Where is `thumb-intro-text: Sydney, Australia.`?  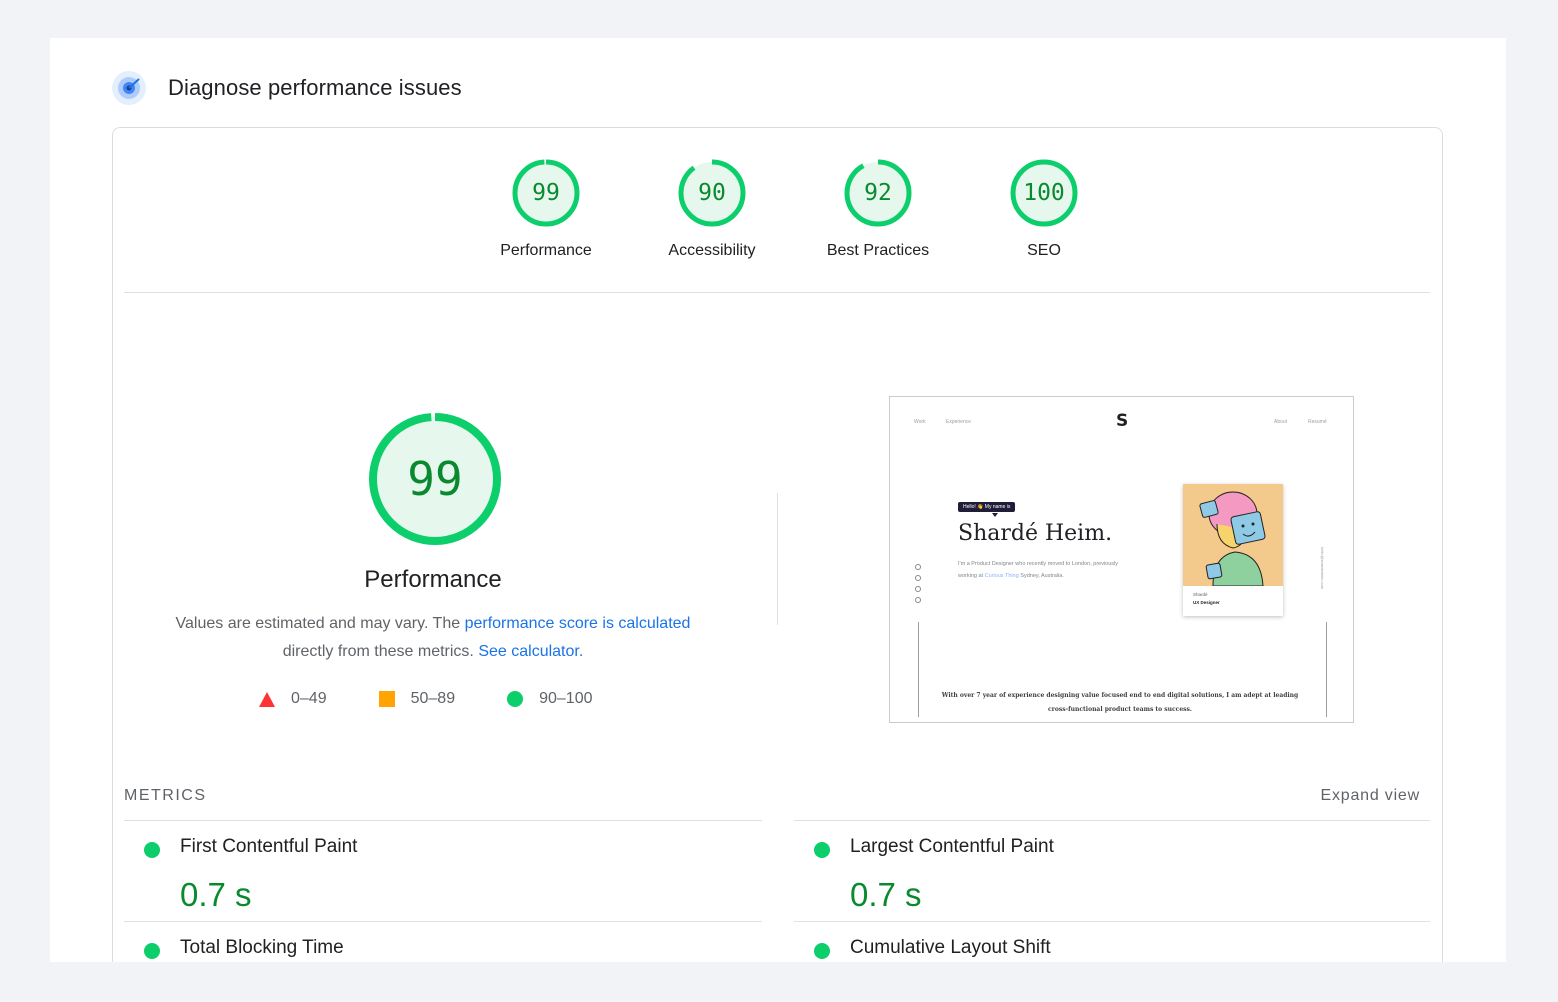
thumb-intro-text: Sydney, Australia. is located at coordinates (1041, 576).